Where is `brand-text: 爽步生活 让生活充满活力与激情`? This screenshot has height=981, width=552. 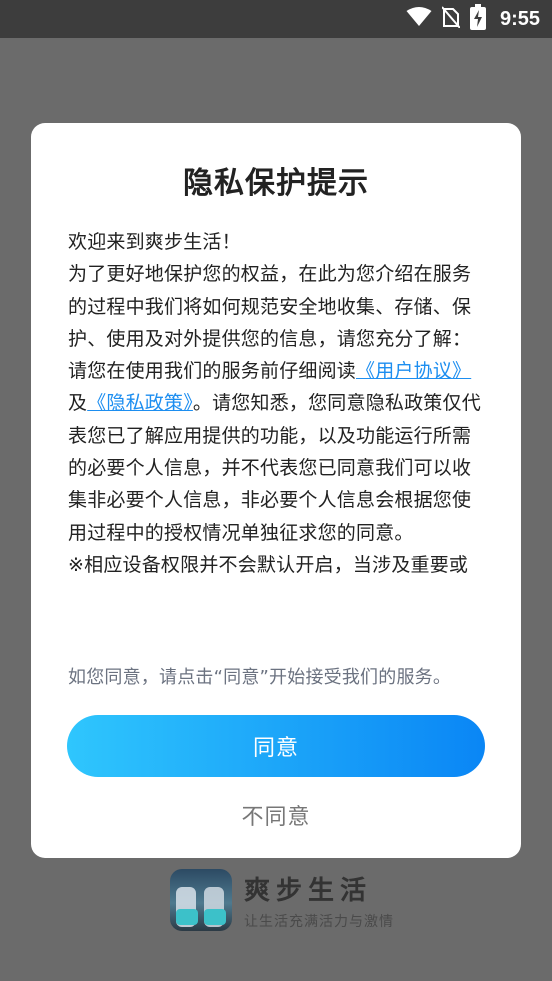 brand-text: 爽步生活 让生活充满活力与激情 is located at coordinates (319, 900).